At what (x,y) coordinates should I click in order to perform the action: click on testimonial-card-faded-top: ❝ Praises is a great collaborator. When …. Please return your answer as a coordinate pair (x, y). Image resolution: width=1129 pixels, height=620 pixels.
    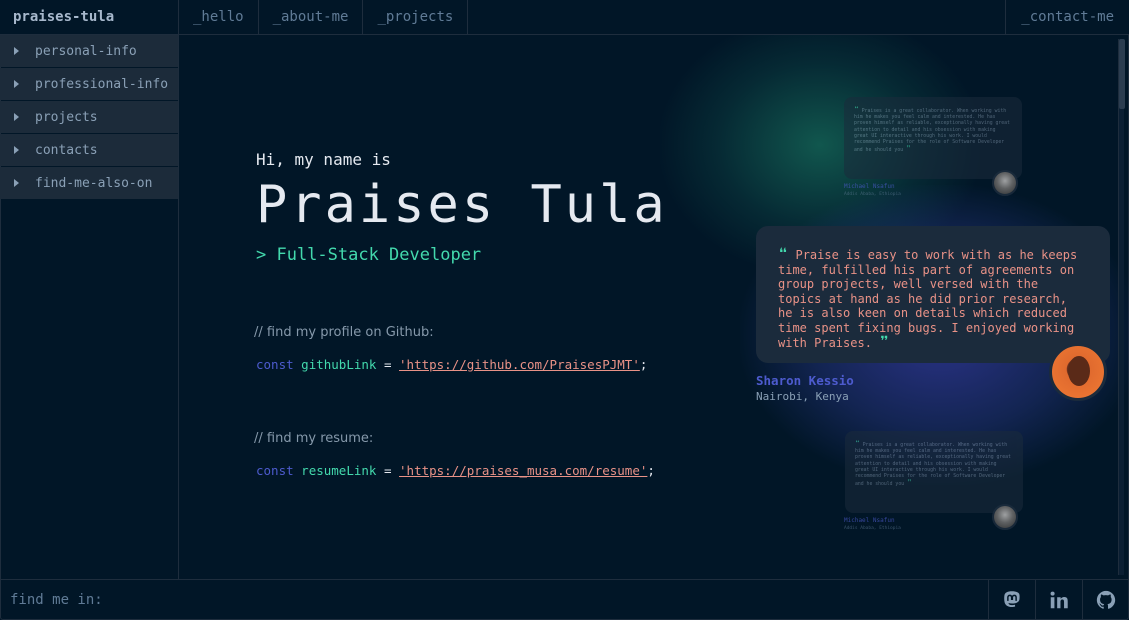
    Looking at the image, I should click on (933, 138).